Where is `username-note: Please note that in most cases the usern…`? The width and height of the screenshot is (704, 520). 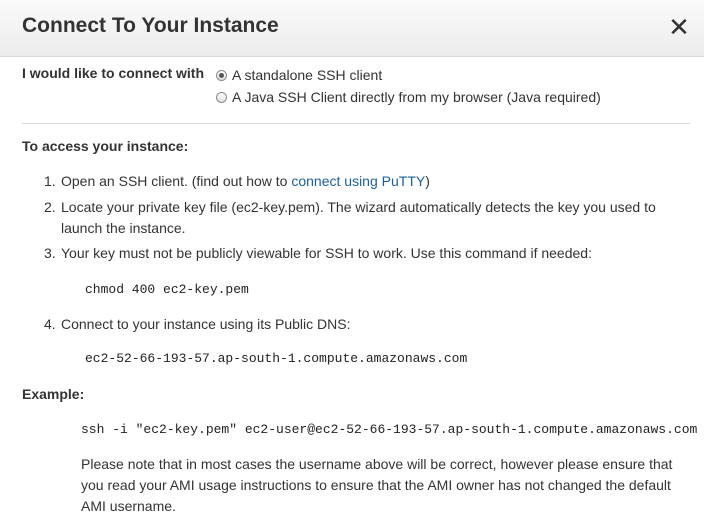 username-note: Please note that in most cases the usern… is located at coordinates (377, 485).